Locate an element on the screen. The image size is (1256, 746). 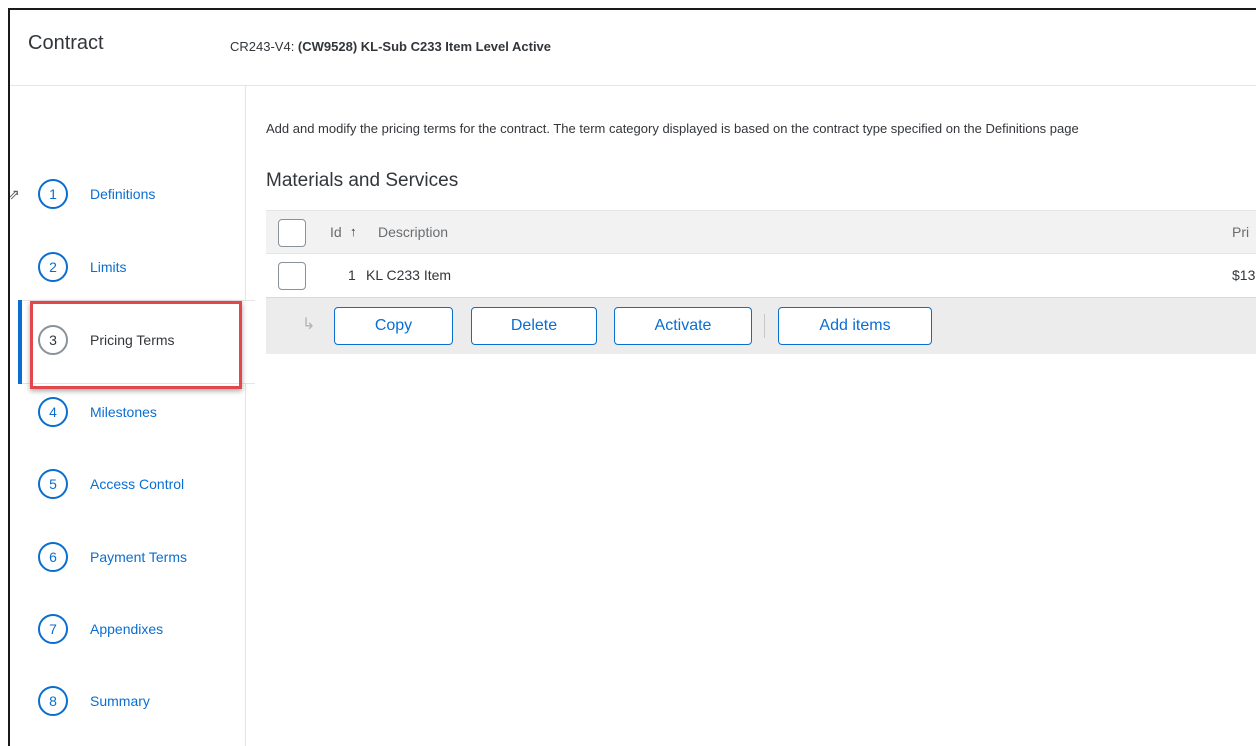
row-description: KL C233 Item is located at coordinates (409, 275).